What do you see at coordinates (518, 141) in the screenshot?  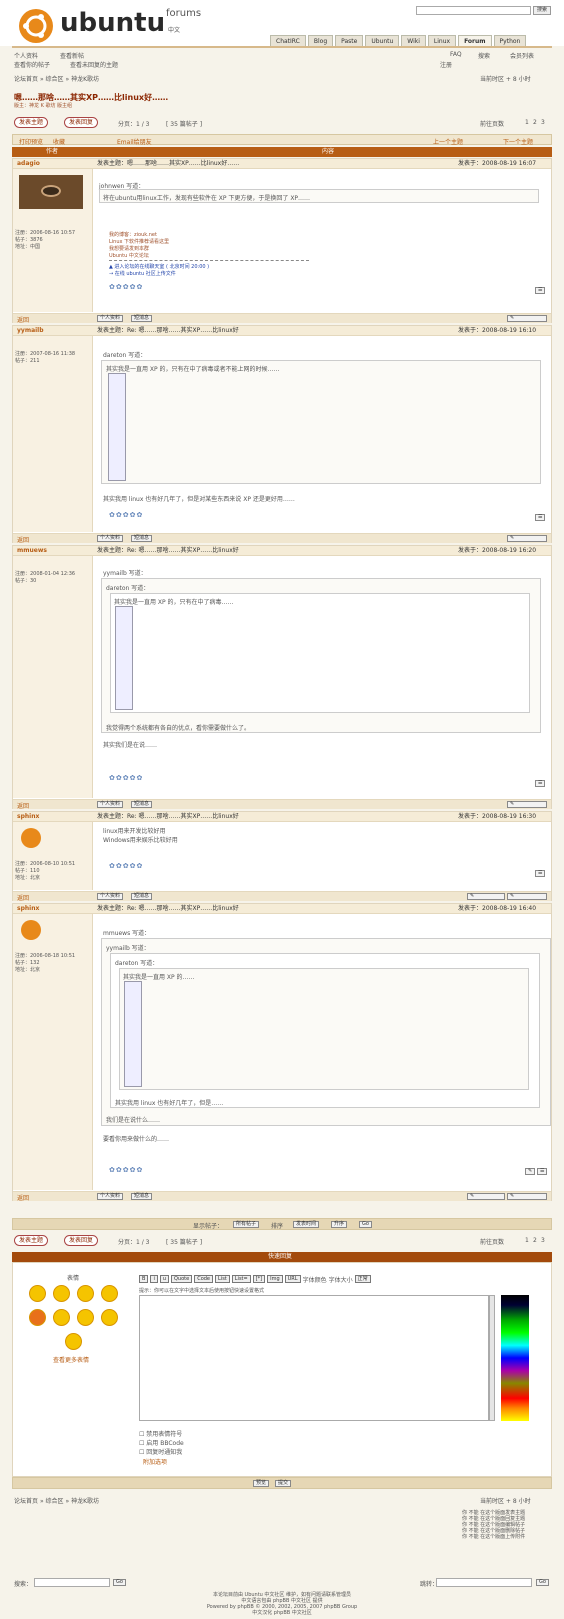 I see `next-topic-link: 下一个主题` at bounding box center [518, 141].